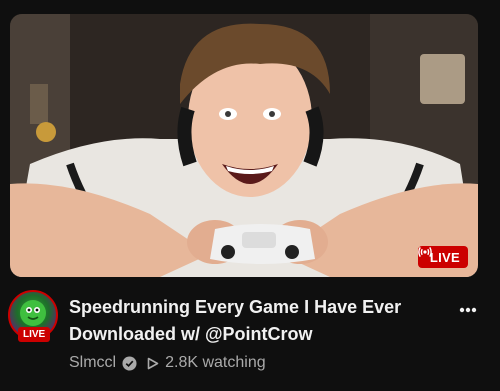 This screenshot has height=391, width=500. What do you see at coordinates (92, 363) in the screenshot?
I see `channel-name: Slmccl` at bounding box center [92, 363].